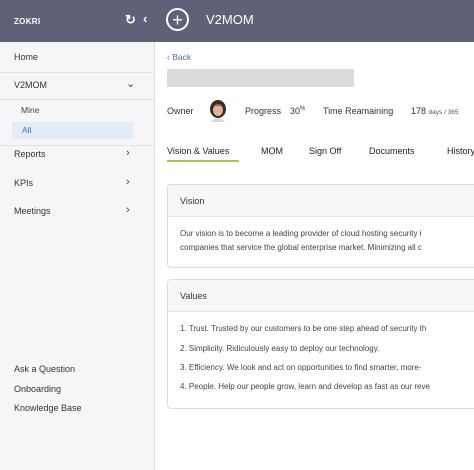 The image size is (474, 470). Describe the element at coordinates (392, 151) in the screenshot. I see `tab-documents: Documents` at that location.